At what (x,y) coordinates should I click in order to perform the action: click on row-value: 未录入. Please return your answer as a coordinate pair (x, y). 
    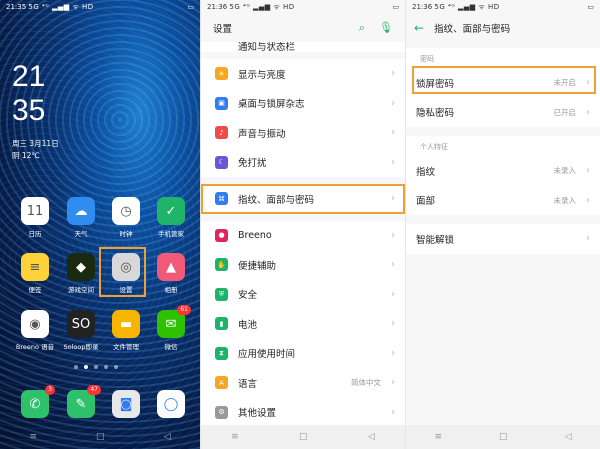
    Looking at the image, I should click on (565, 171).